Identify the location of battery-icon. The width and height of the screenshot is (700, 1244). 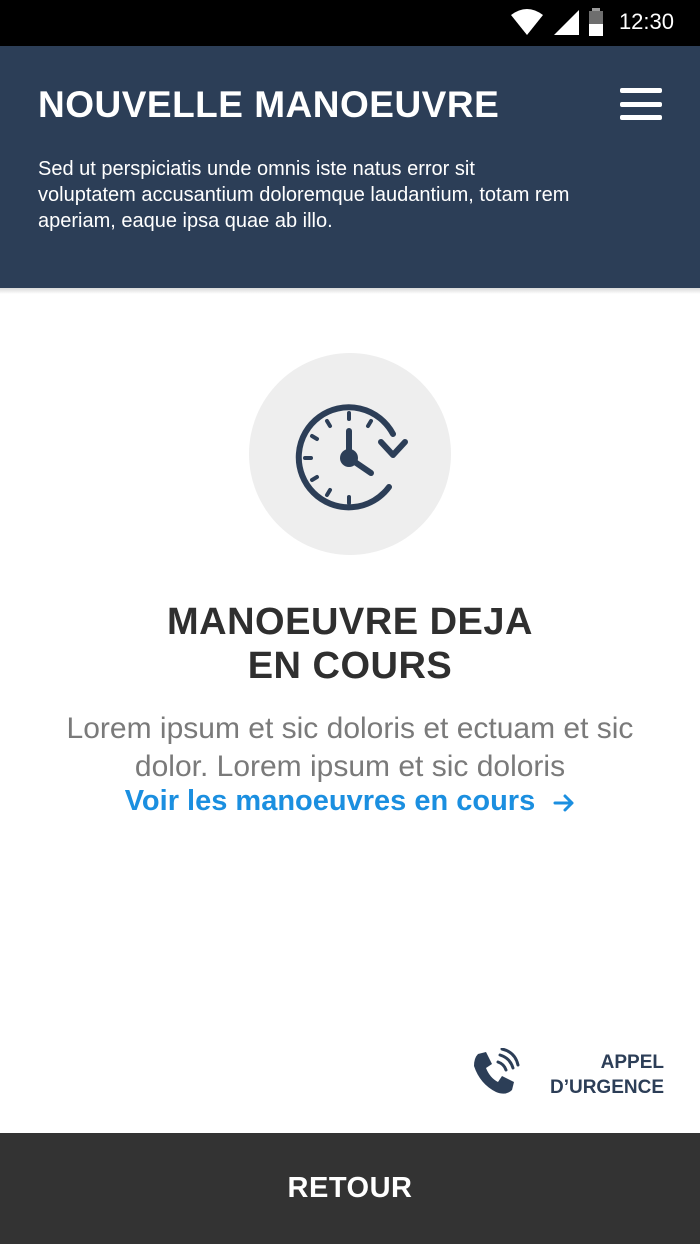
(596, 24).